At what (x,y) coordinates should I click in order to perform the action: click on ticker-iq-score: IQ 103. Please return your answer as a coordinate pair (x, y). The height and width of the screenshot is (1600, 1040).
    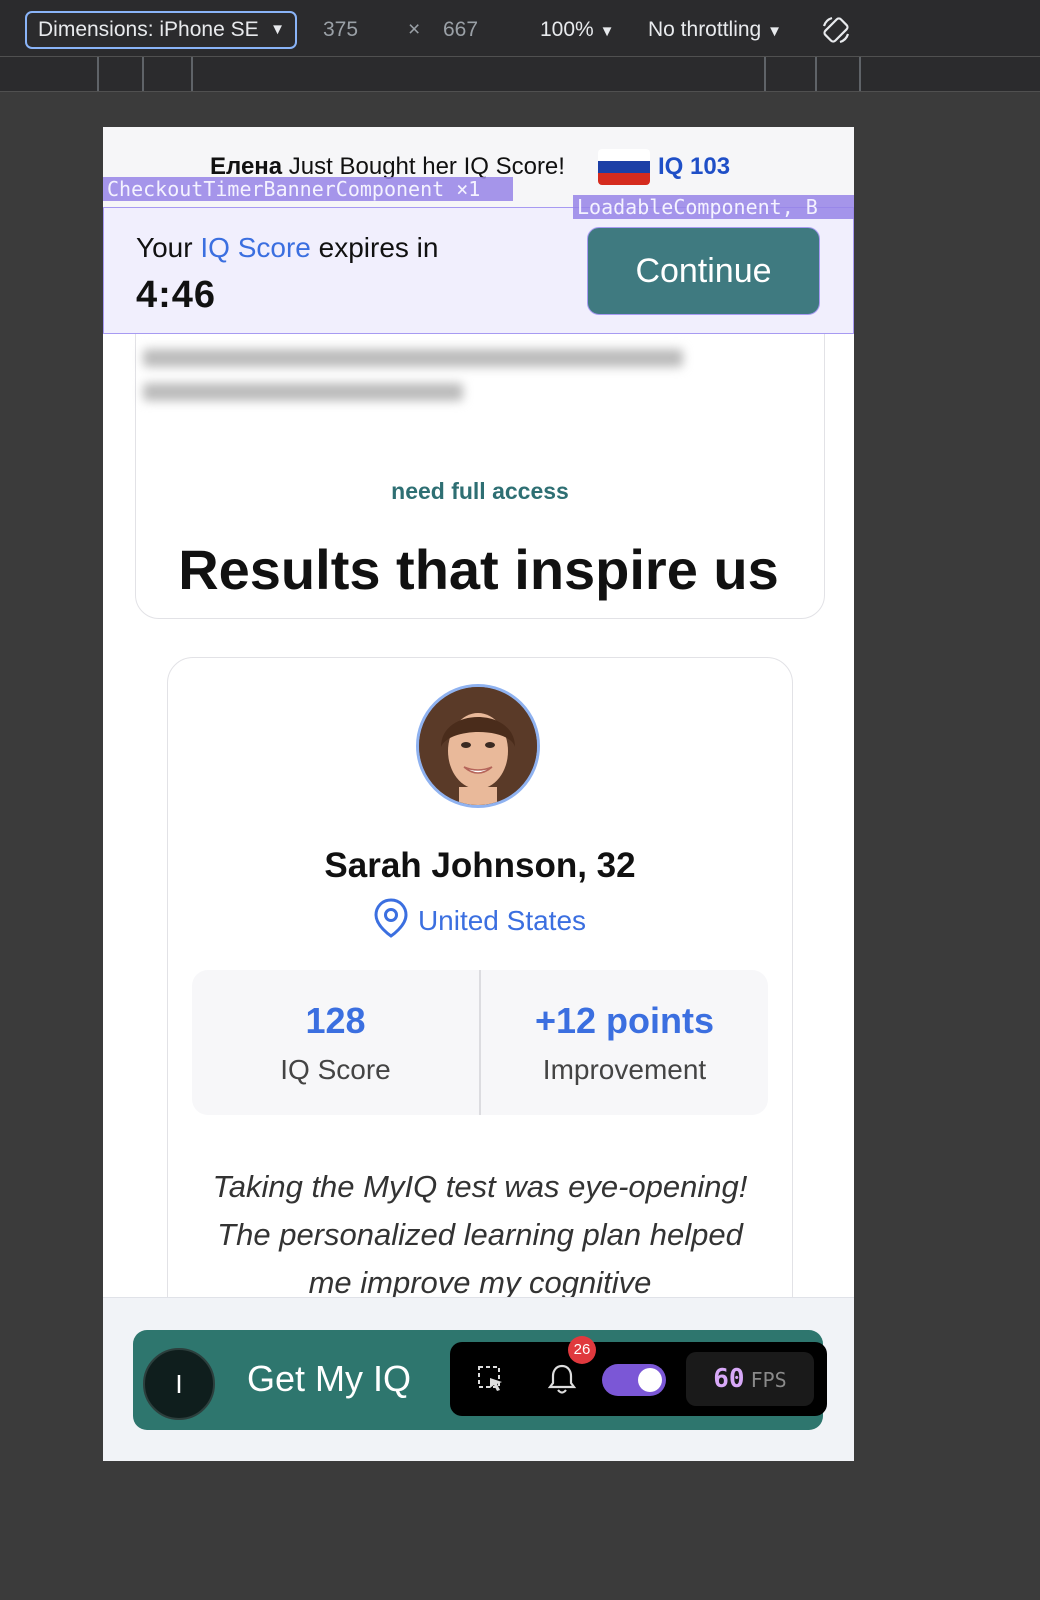
    Looking at the image, I should click on (694, 166).